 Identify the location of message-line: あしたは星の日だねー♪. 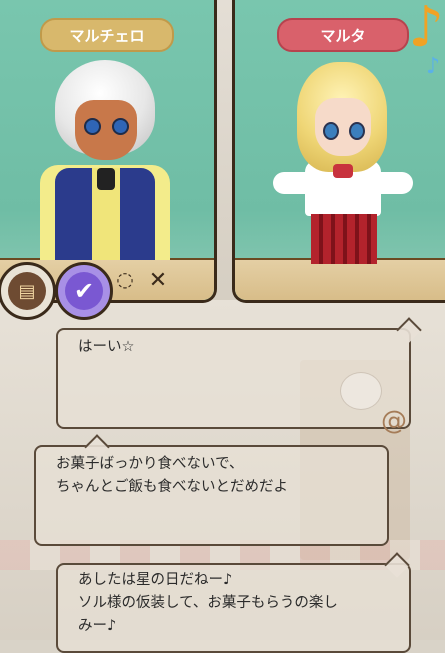
(155, 580).